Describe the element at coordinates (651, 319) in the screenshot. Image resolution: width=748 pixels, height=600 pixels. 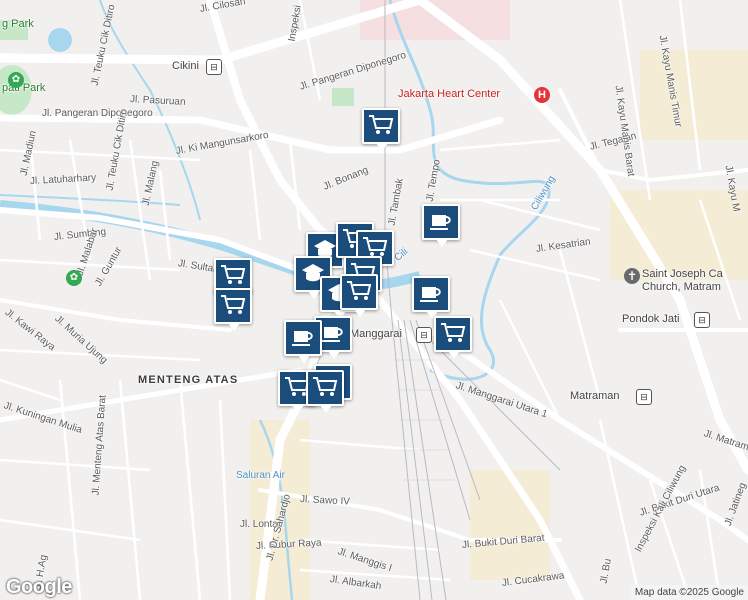
I see `place-label-pondok-jati: Pondok Jati` at that location.